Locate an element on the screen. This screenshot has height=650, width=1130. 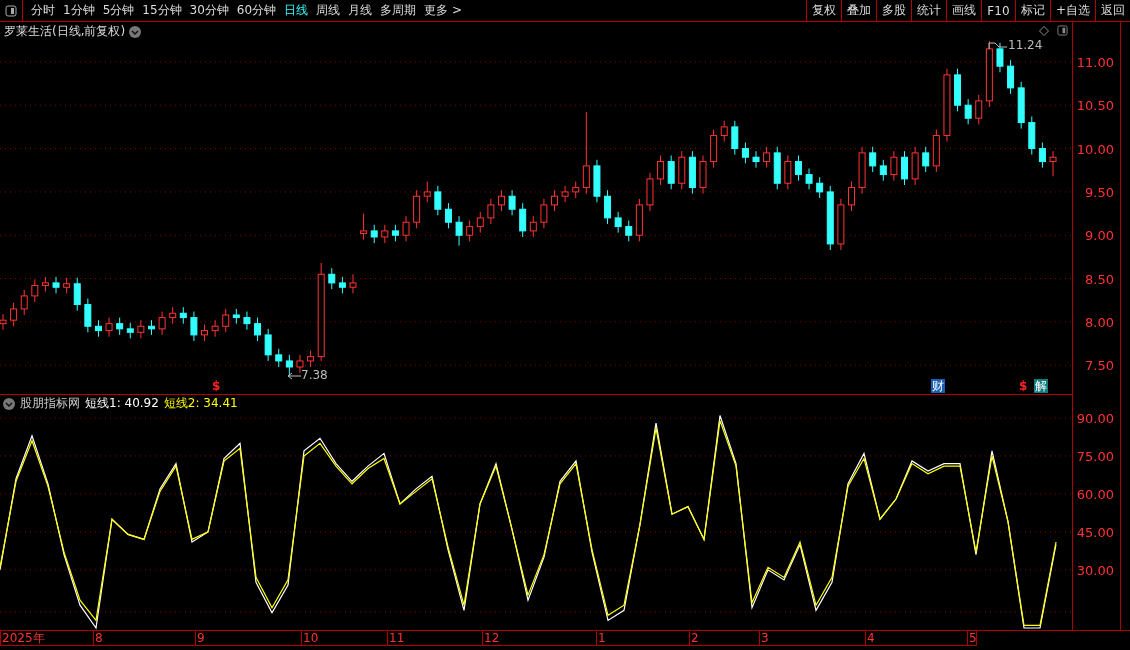
toolbar-button: 标记 is located at coordinates (1032, 10).